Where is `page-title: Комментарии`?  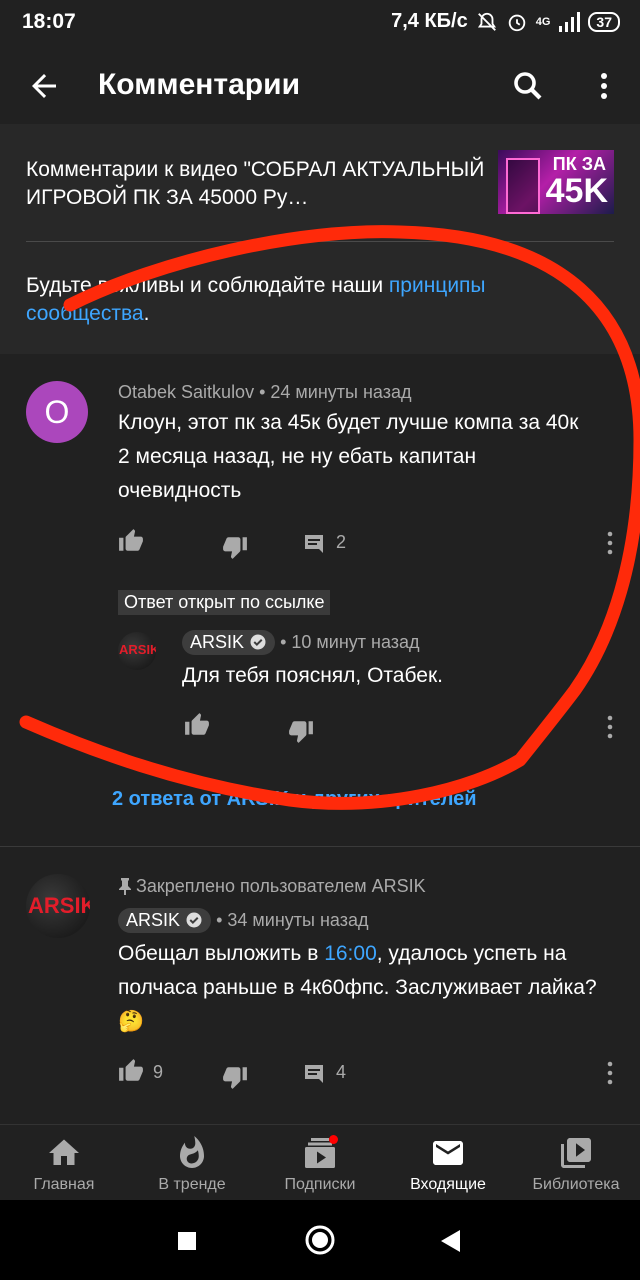 page-title: Комментарии is located at coordinates (199, 84).